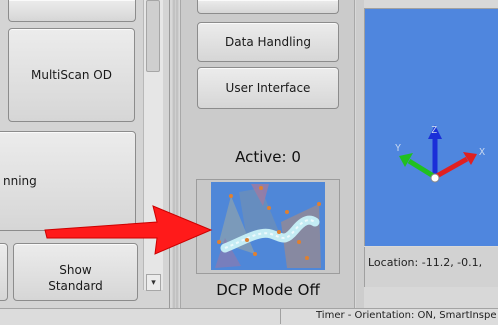 This screenshot has height=325, width=498. I want to click on status-text: Timer - Orientation: ON, SmartInspe, so click(406, 315).